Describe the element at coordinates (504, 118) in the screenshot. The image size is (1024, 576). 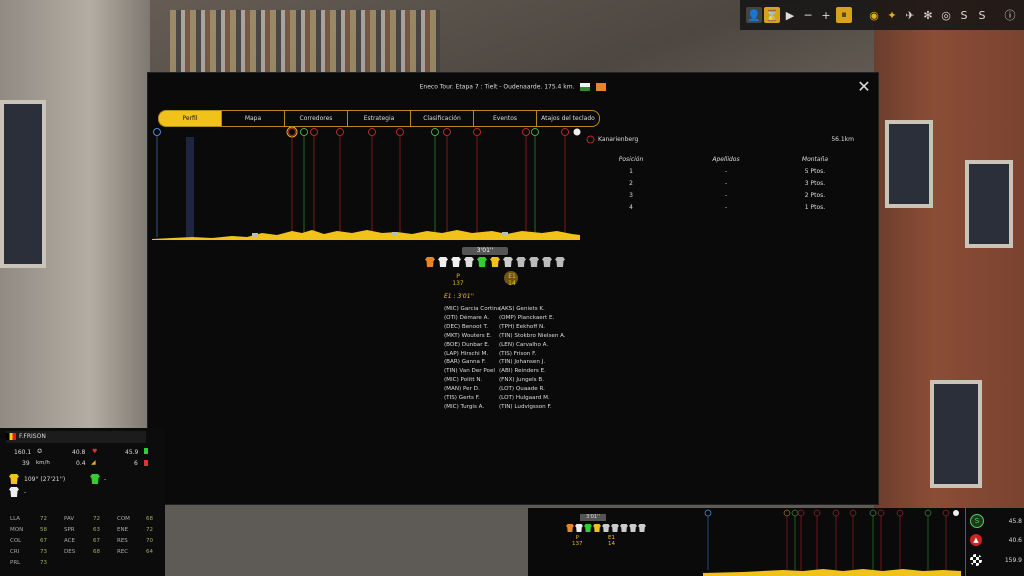
I see `tab-eventos: Eventos` at that location.